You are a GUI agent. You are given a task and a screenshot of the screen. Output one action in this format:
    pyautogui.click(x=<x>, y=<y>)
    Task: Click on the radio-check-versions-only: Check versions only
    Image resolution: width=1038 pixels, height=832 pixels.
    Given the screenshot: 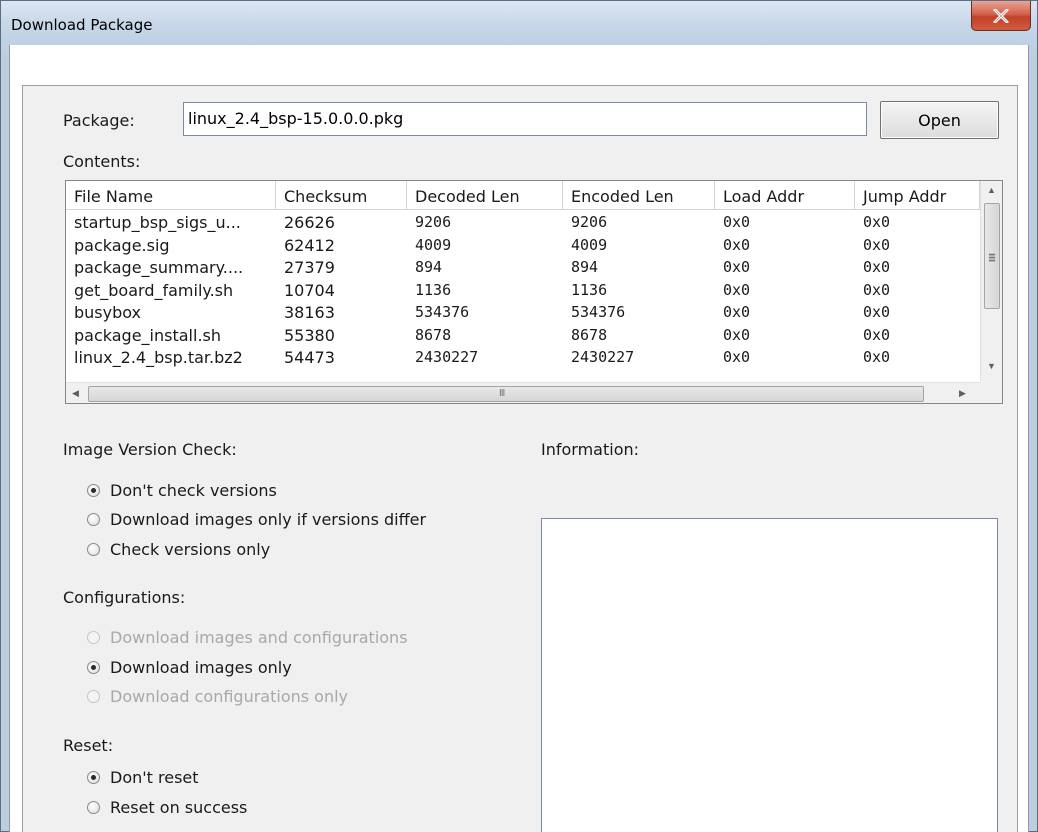 What is the action you would take?
    pyautogui.click(x=178, y=549)
    